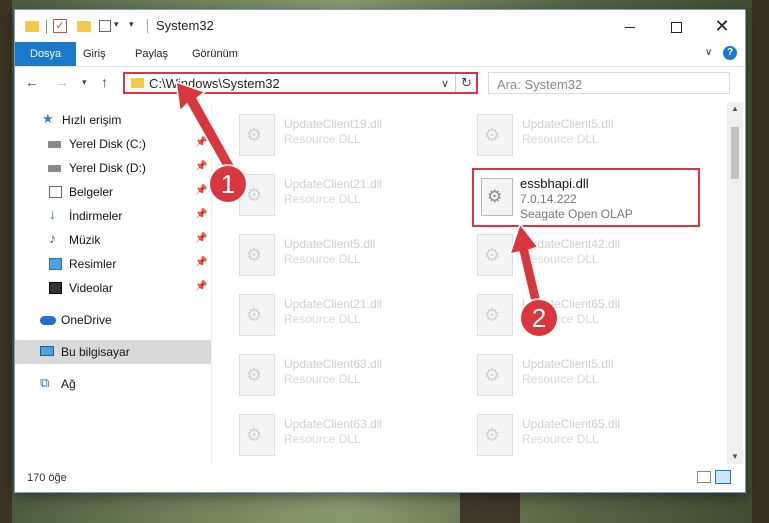 Image resolution: width=769 pixels, height=523 pixels. Describe the element at coordinates (228, 184) in the screenshot. I see `step-1-callout: 1` at that location.